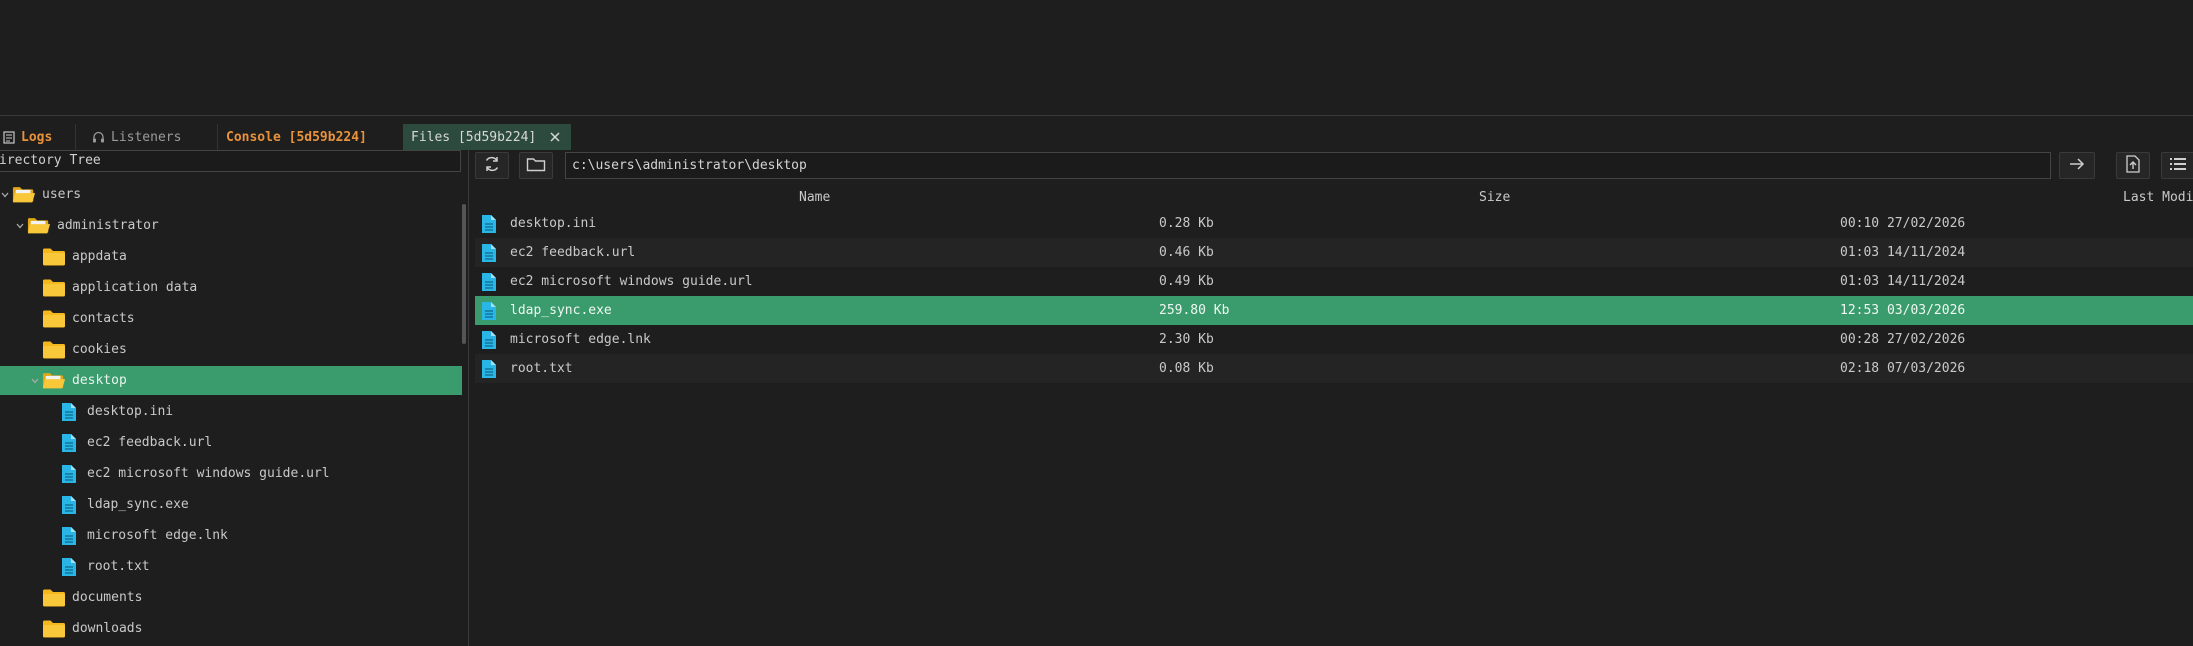 The width and height of the screenshot is (2193, 646). Describe the element at coordinates (1334, 310) in the screenshot. I see `file-row: ldap_sync.exe 259.80 Kb 12:53 03/03/2026` at that location.